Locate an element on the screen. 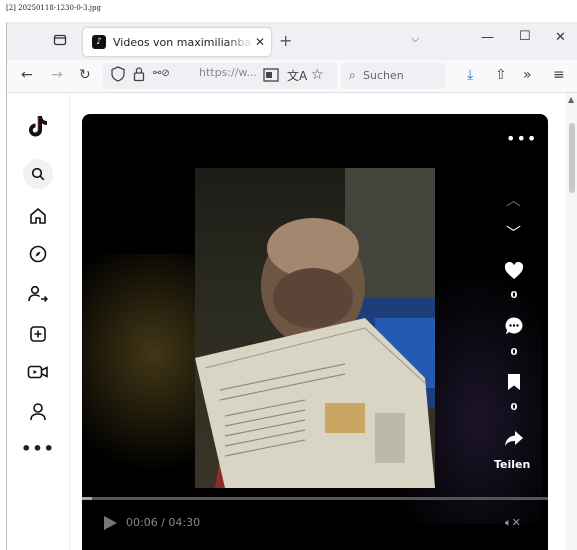  previous-video-chevron-icon: ︿ is located at coordinates (513, 199).